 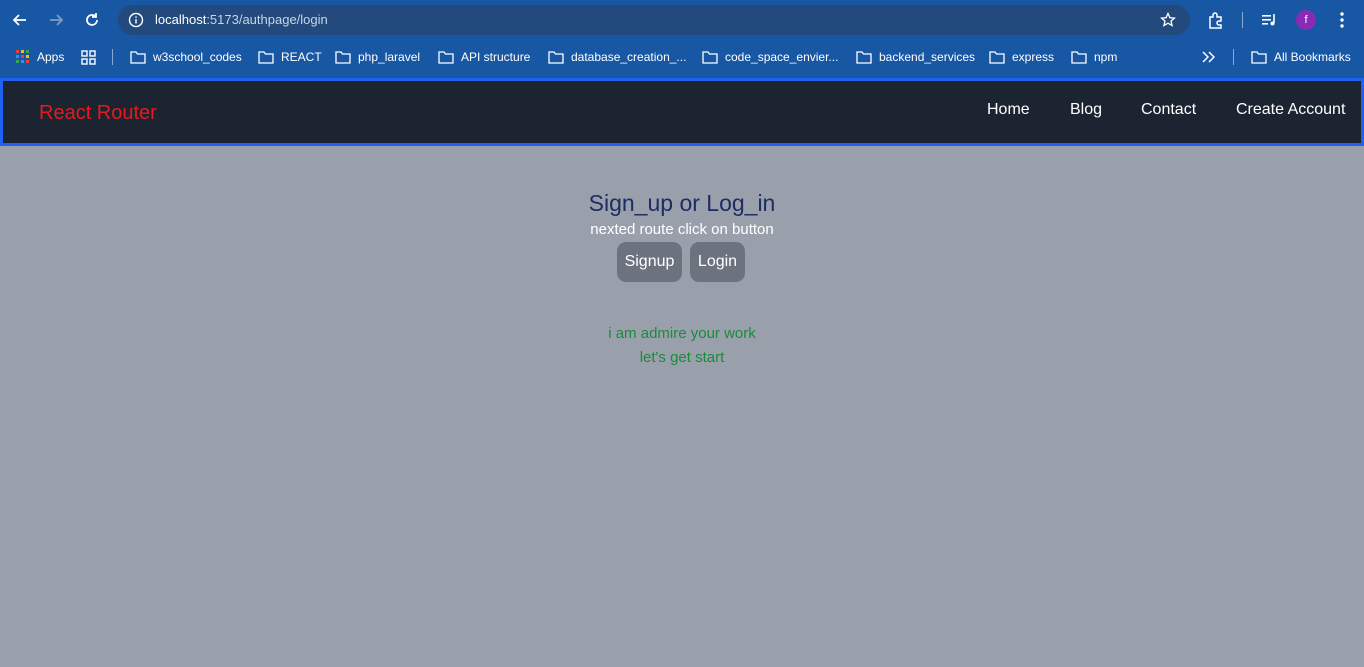 I want to click on bookmark-all-bookmarks: All Bookmarks, so click(x=1301, y=57).